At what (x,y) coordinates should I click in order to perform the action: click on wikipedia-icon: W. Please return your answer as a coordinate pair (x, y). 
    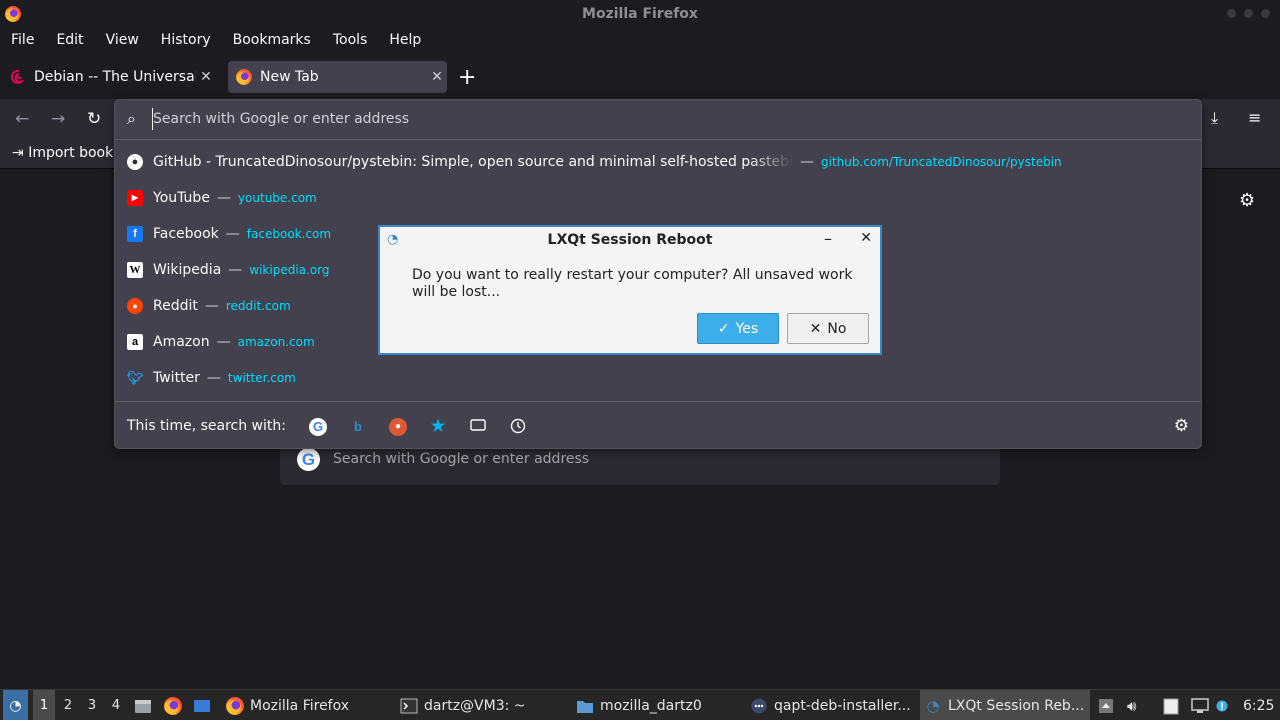
    Looking at the image, I should click on (135, 270).